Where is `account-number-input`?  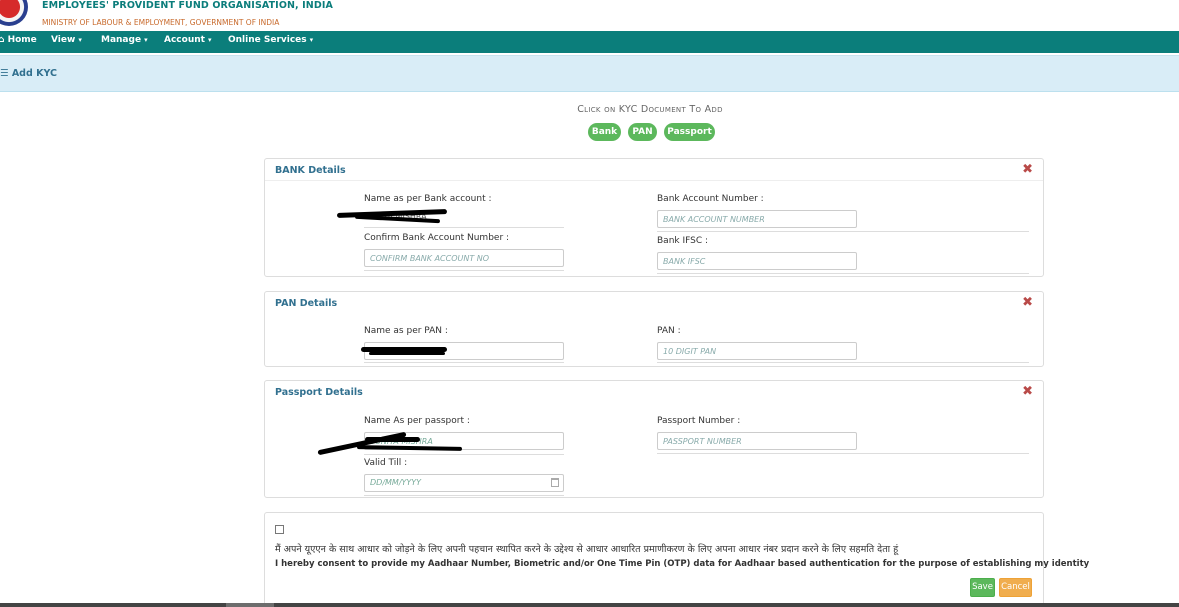
account-number-input is located at coordinates (757, 219).